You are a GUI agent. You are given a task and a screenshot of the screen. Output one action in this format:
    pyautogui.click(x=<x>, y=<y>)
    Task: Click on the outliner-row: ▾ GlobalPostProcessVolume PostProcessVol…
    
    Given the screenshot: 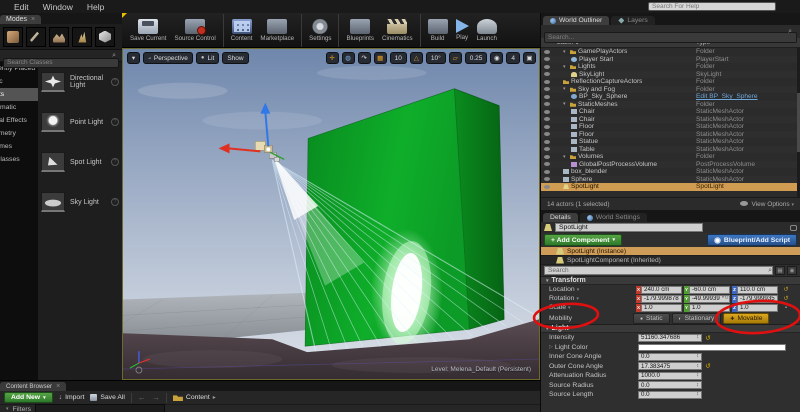 What is the action you would take?
    pyautogui.click(x=670, y=164)
    